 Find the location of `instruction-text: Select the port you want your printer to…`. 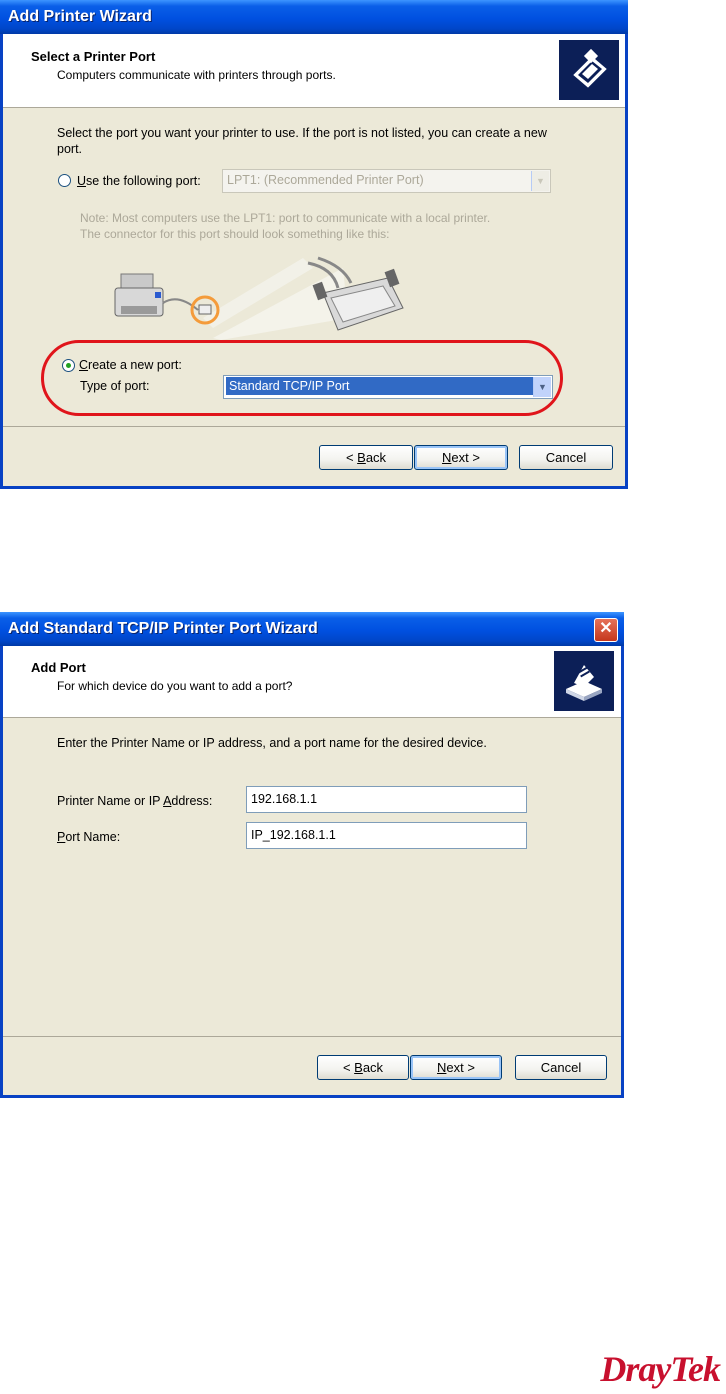

instruction-text: Select the port you want your printer to… is located at coordinates (302, 141).